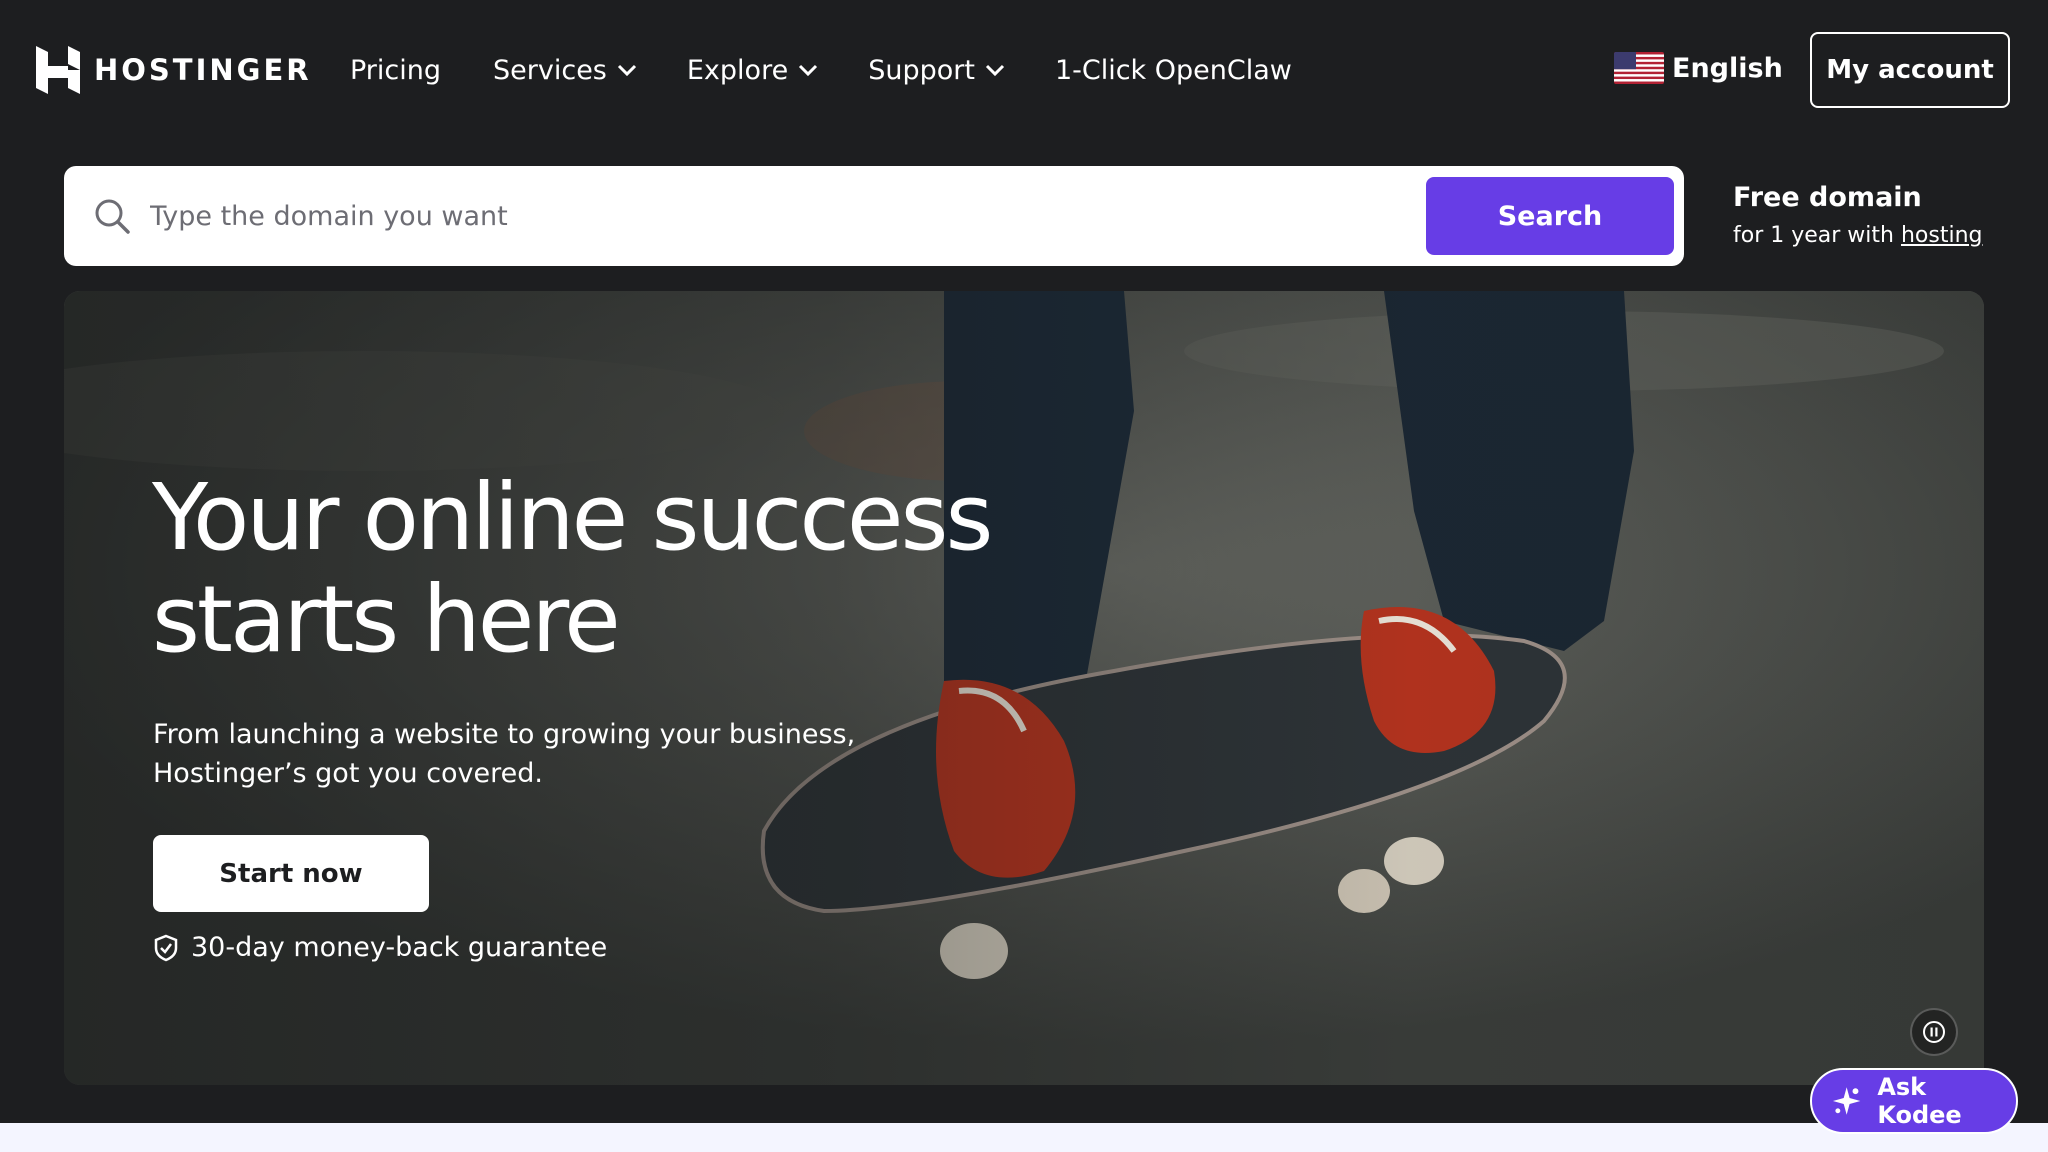 The height and width of the screenshot is (1152, 2048). Describe the element at coordinates (1942, 235) in the screenshot. I see `hosting-link: hosting` at that location.